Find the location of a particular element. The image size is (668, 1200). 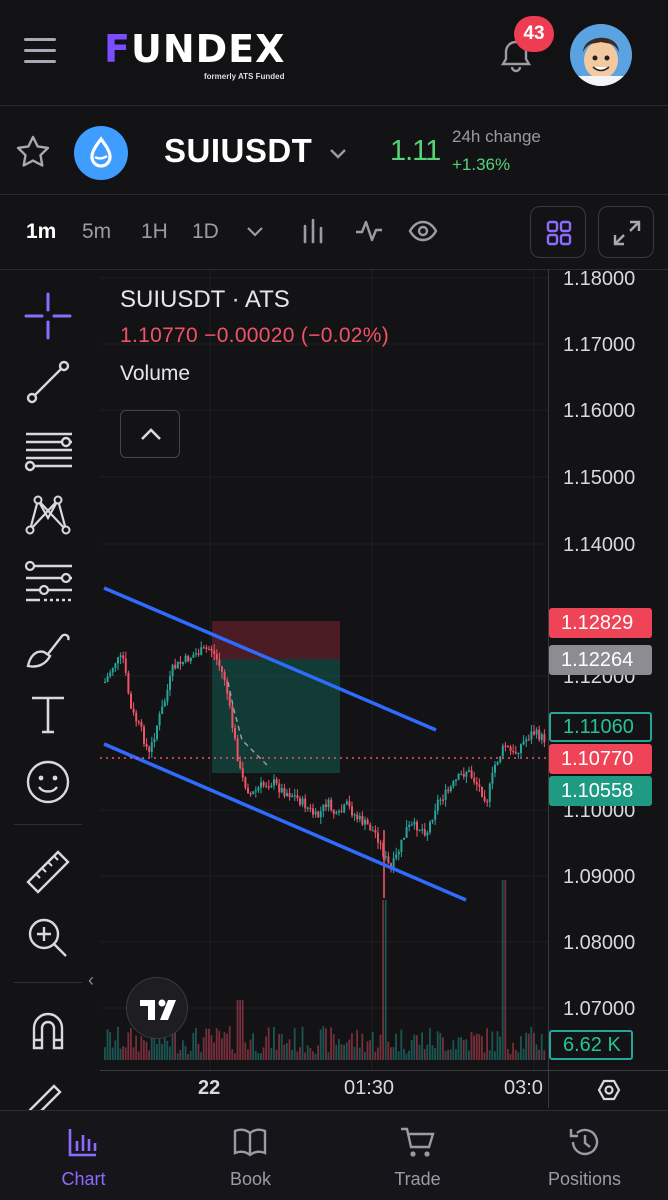

timeframe-1h: 1H is located at coordinates (154, 232).